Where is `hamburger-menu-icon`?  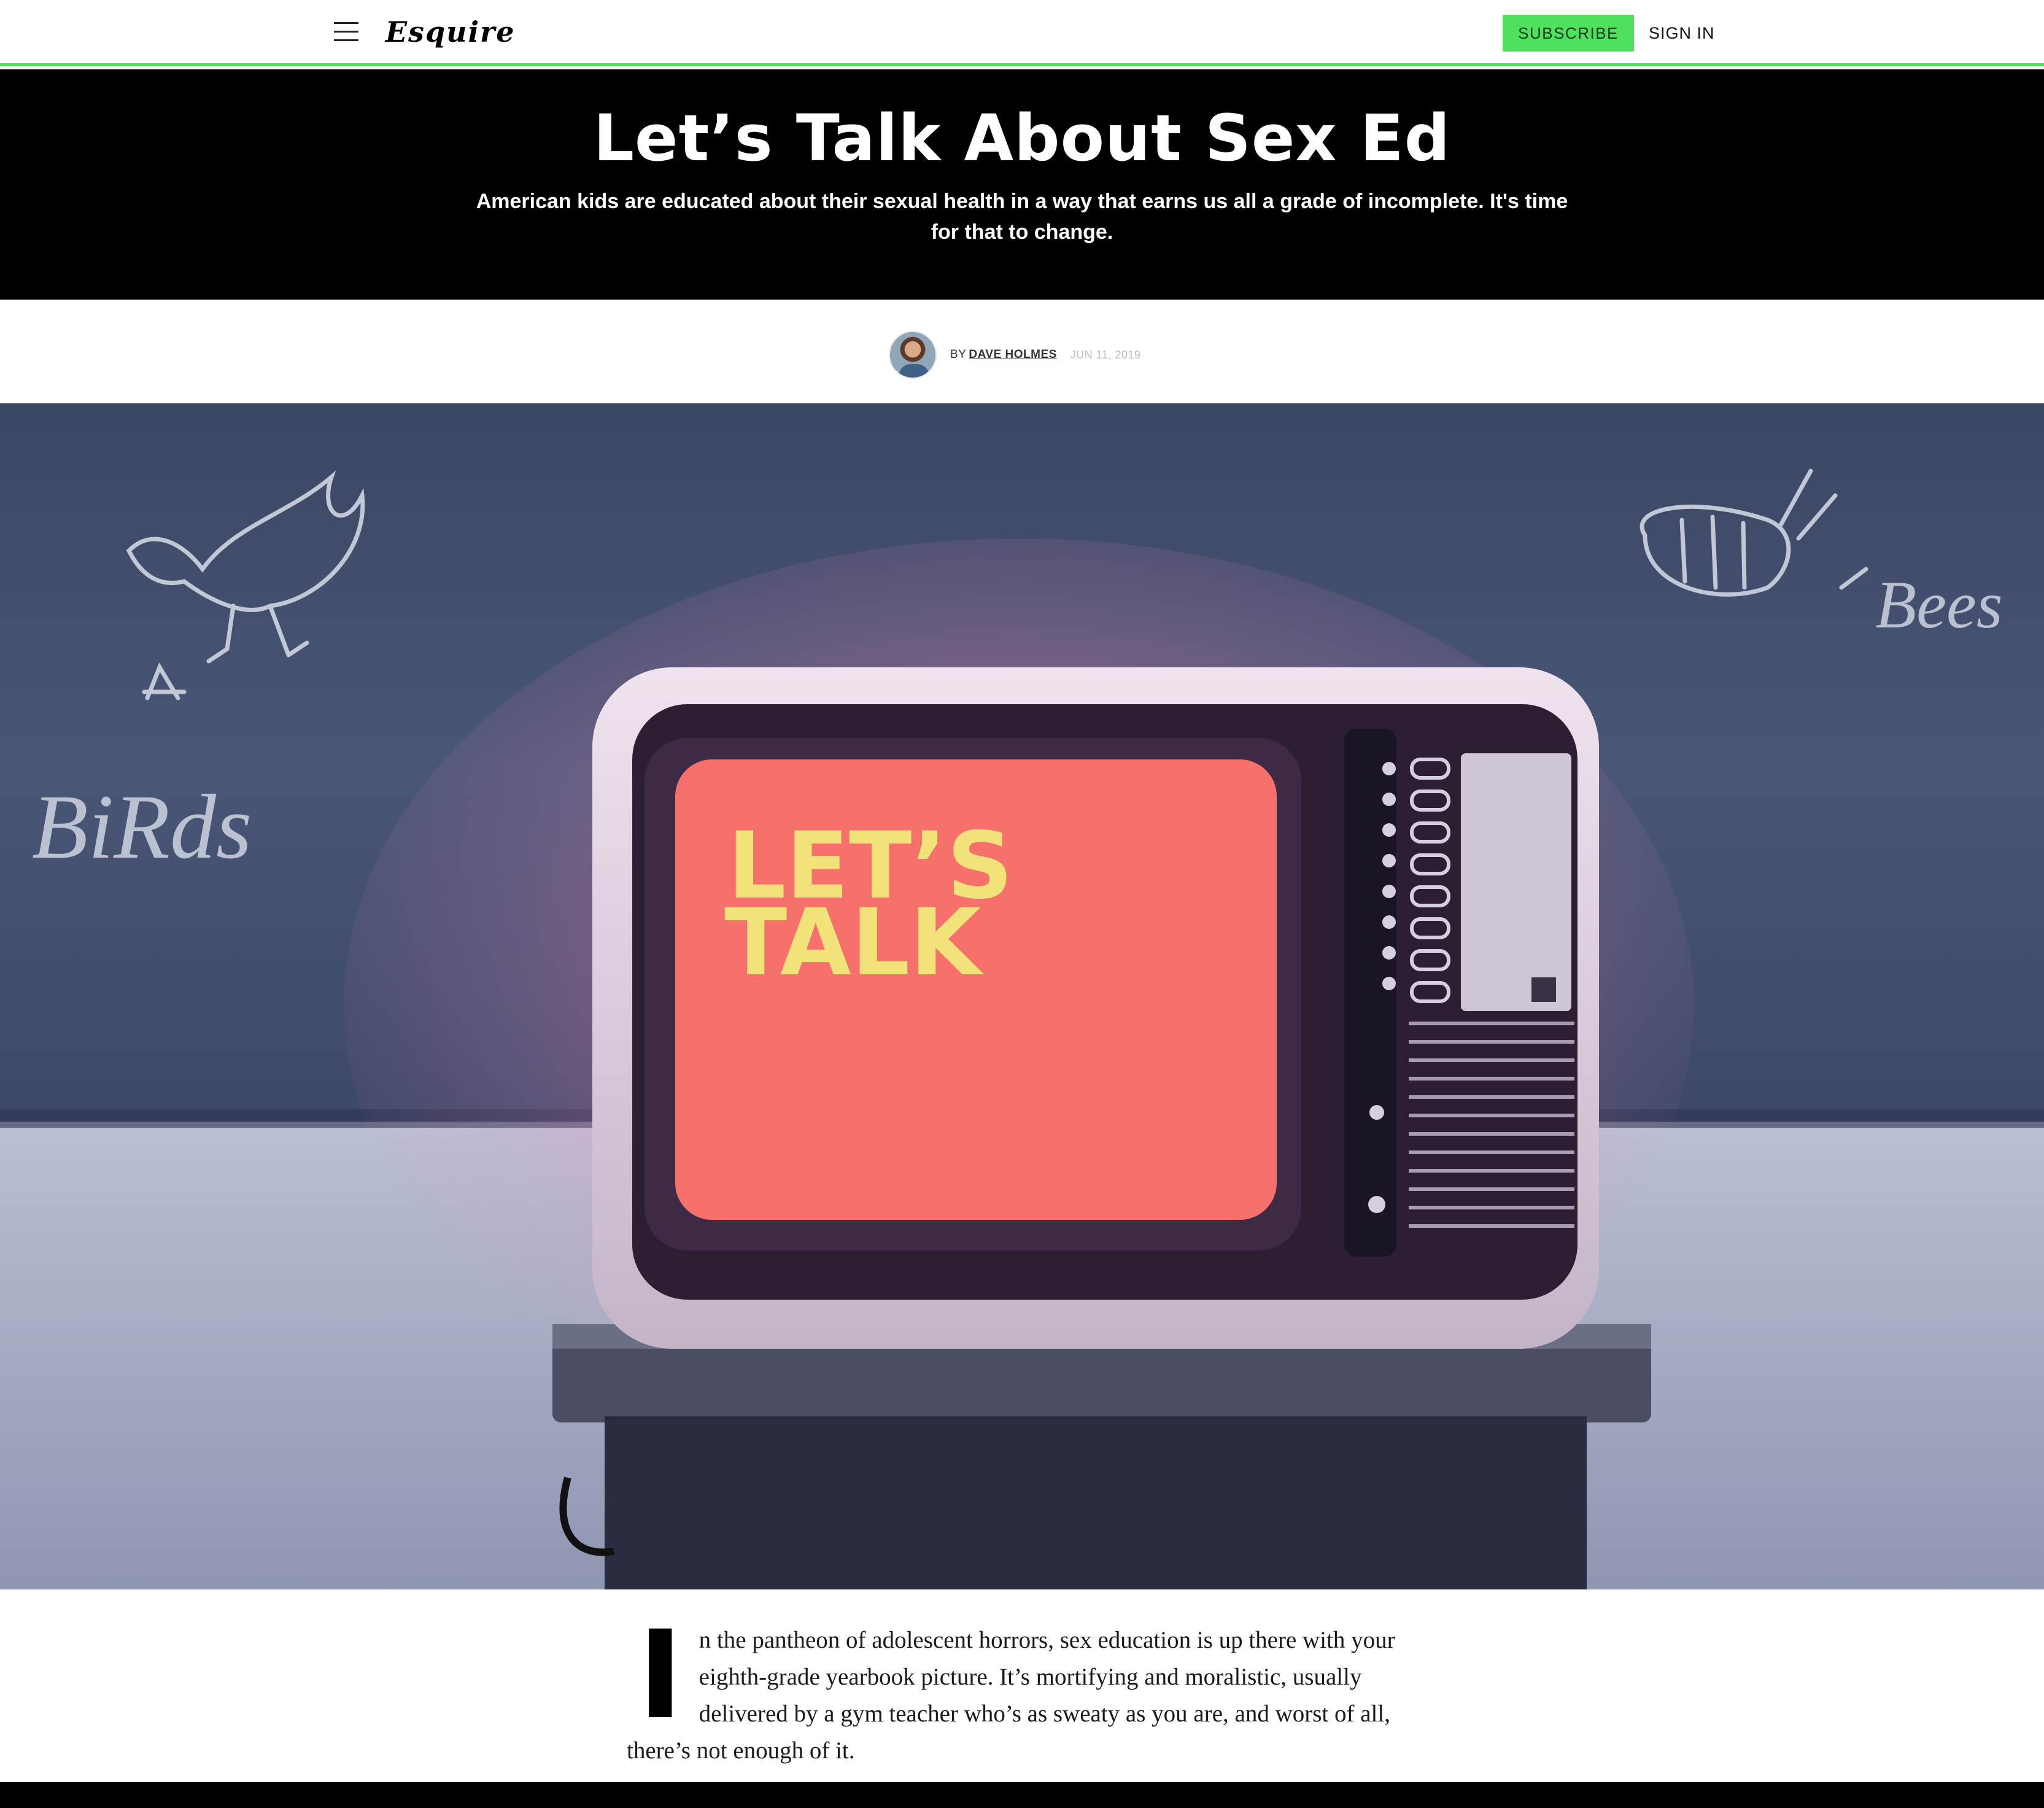
hamburger-menu-icon is located at coordinates (346, 32).